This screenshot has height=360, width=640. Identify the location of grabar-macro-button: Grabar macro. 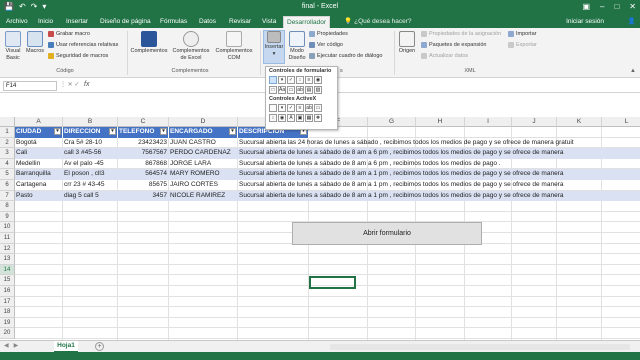
(69, 34).